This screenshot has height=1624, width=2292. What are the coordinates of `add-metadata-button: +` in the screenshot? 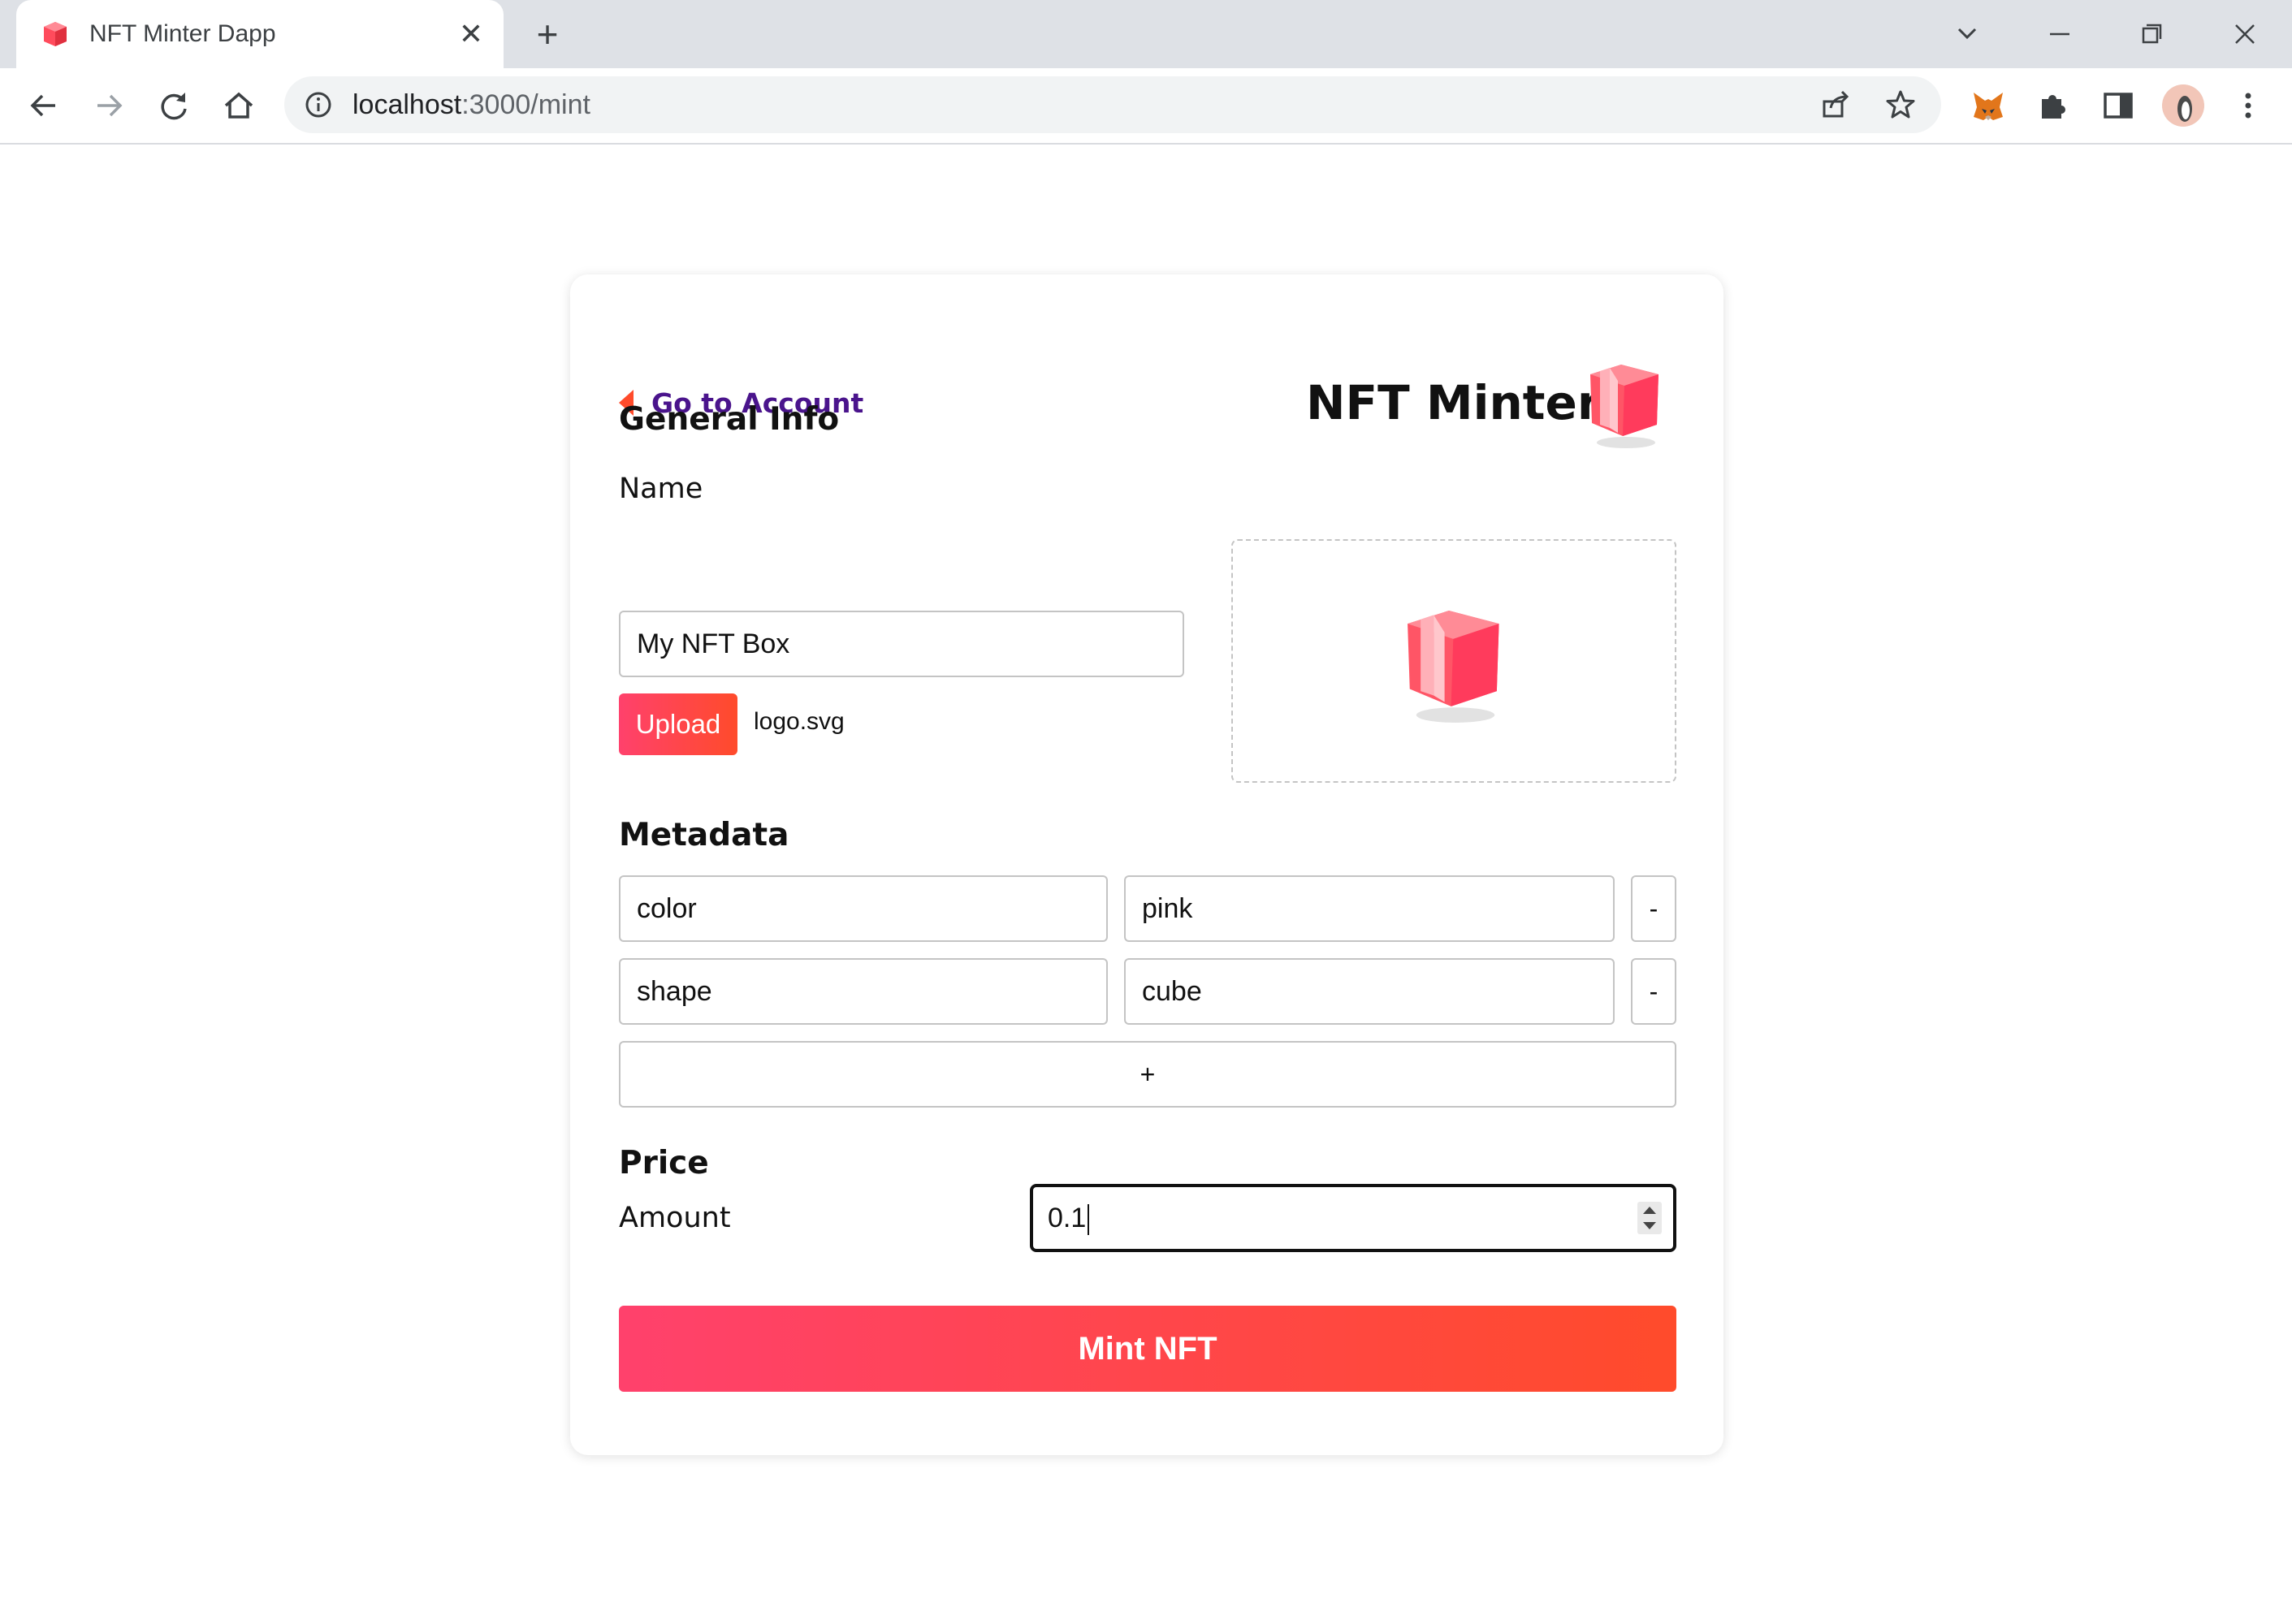 It's located at (1147, 1075).